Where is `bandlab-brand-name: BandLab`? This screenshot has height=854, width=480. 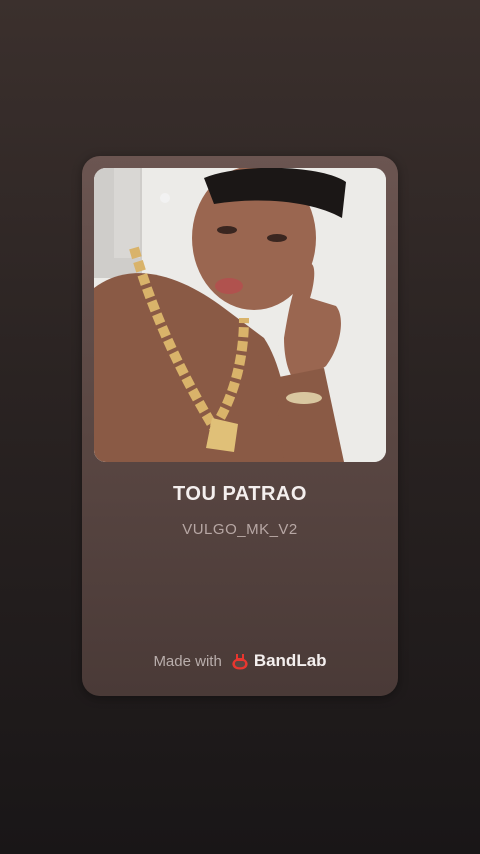 bandlab-brand-name: BandLab is located at coordinates (290, 660).